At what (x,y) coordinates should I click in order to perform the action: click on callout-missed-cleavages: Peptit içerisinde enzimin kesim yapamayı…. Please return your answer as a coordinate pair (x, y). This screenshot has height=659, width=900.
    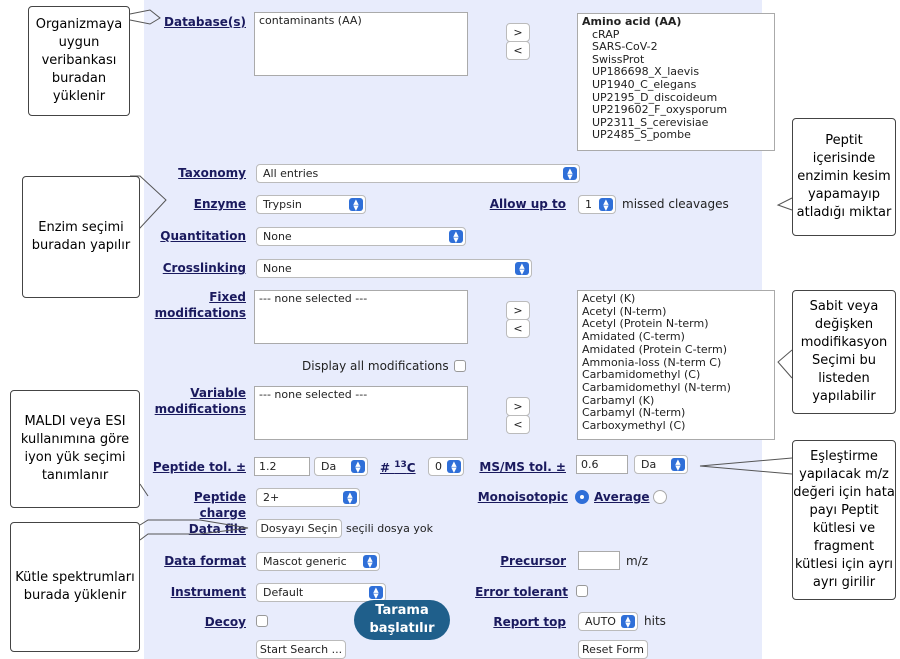
    Looking at the image, I should click on (844, 177).